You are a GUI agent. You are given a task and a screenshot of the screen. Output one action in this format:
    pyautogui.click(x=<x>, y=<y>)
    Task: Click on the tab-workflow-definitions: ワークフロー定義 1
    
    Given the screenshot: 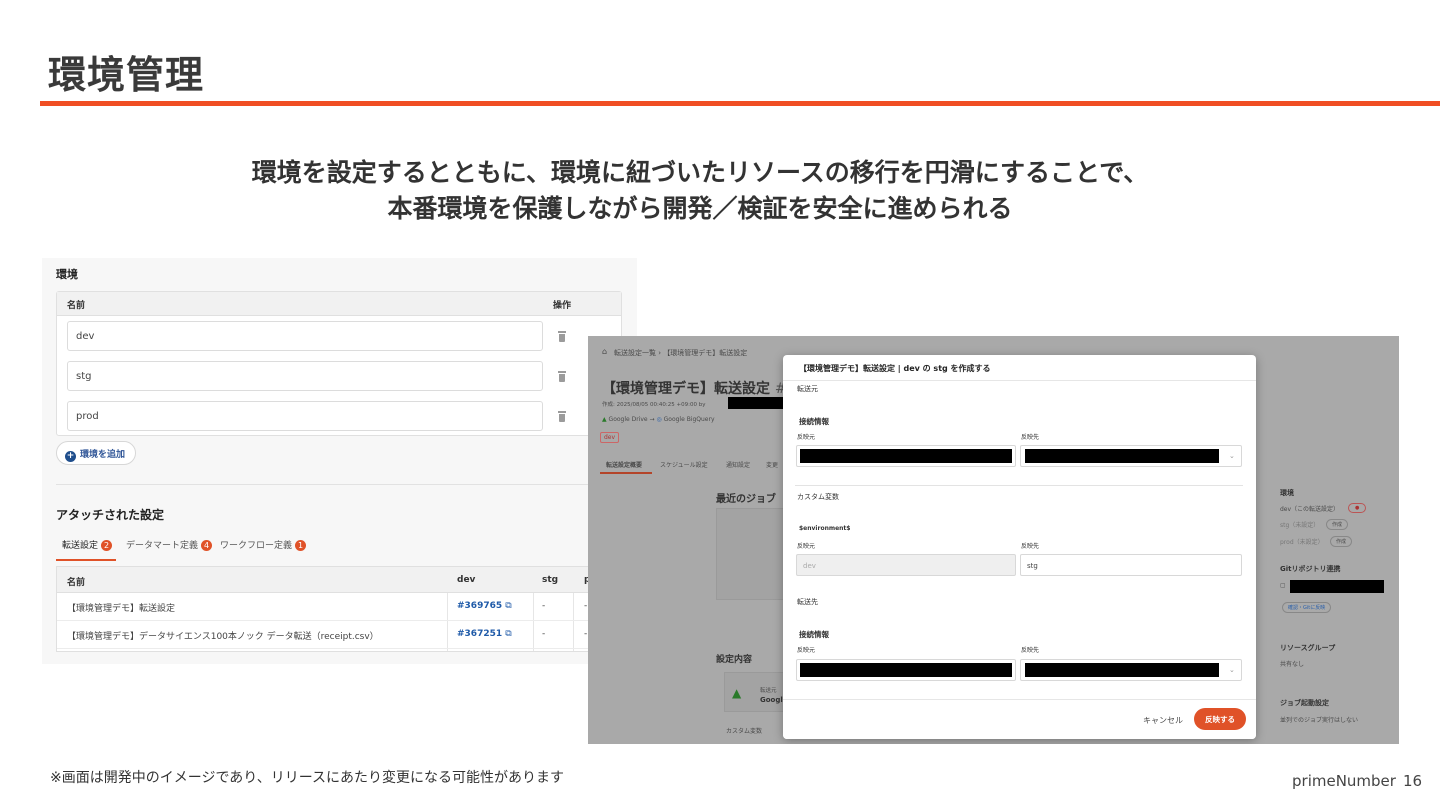 What is the action you would take?
    pyautogui.click(x=263, y=544)
    